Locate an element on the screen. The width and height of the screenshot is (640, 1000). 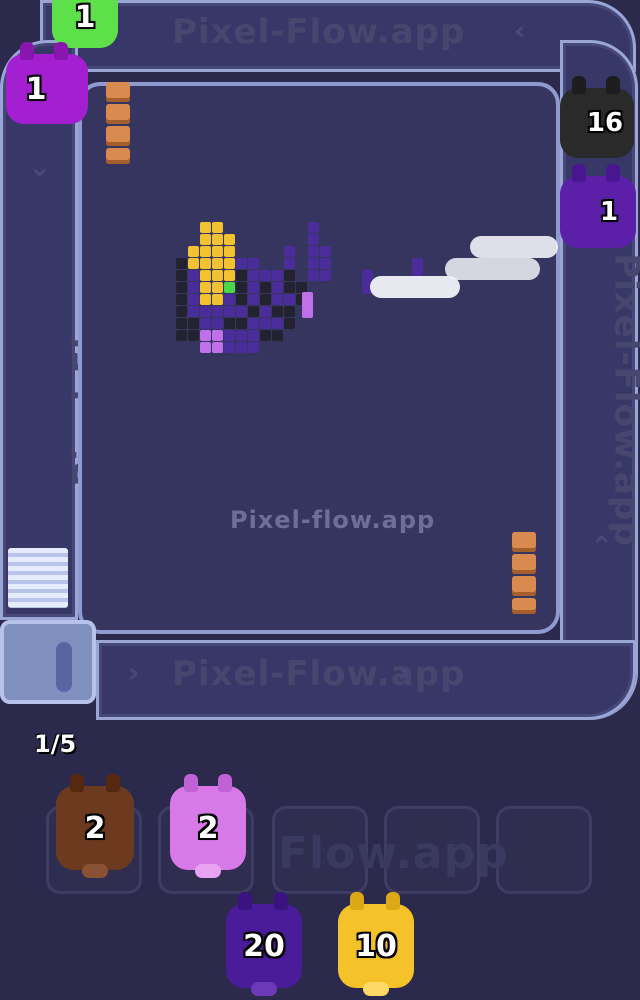
track-pig: 16 is located at coordinates (597, 117).